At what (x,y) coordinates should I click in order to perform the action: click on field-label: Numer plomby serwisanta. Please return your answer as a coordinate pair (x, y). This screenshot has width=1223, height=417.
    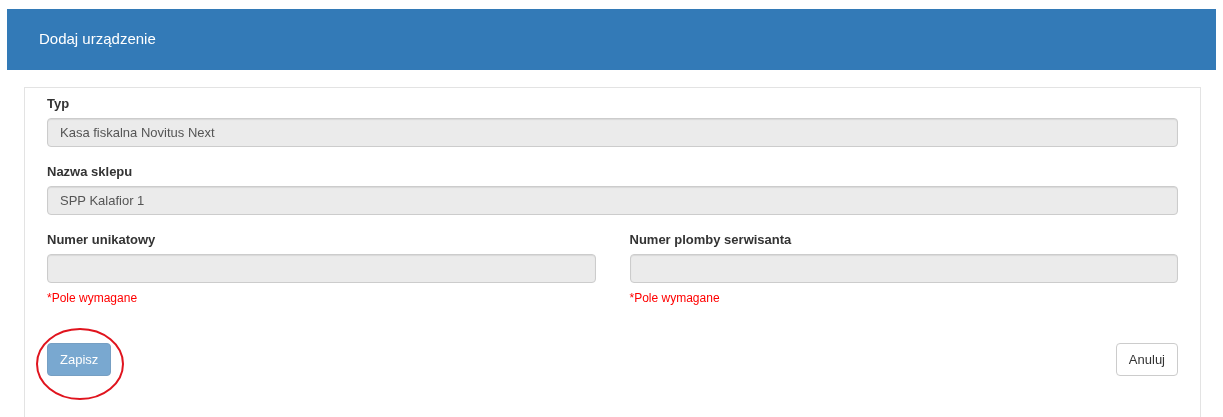
    Looking at the image, I should click on (711, 240).